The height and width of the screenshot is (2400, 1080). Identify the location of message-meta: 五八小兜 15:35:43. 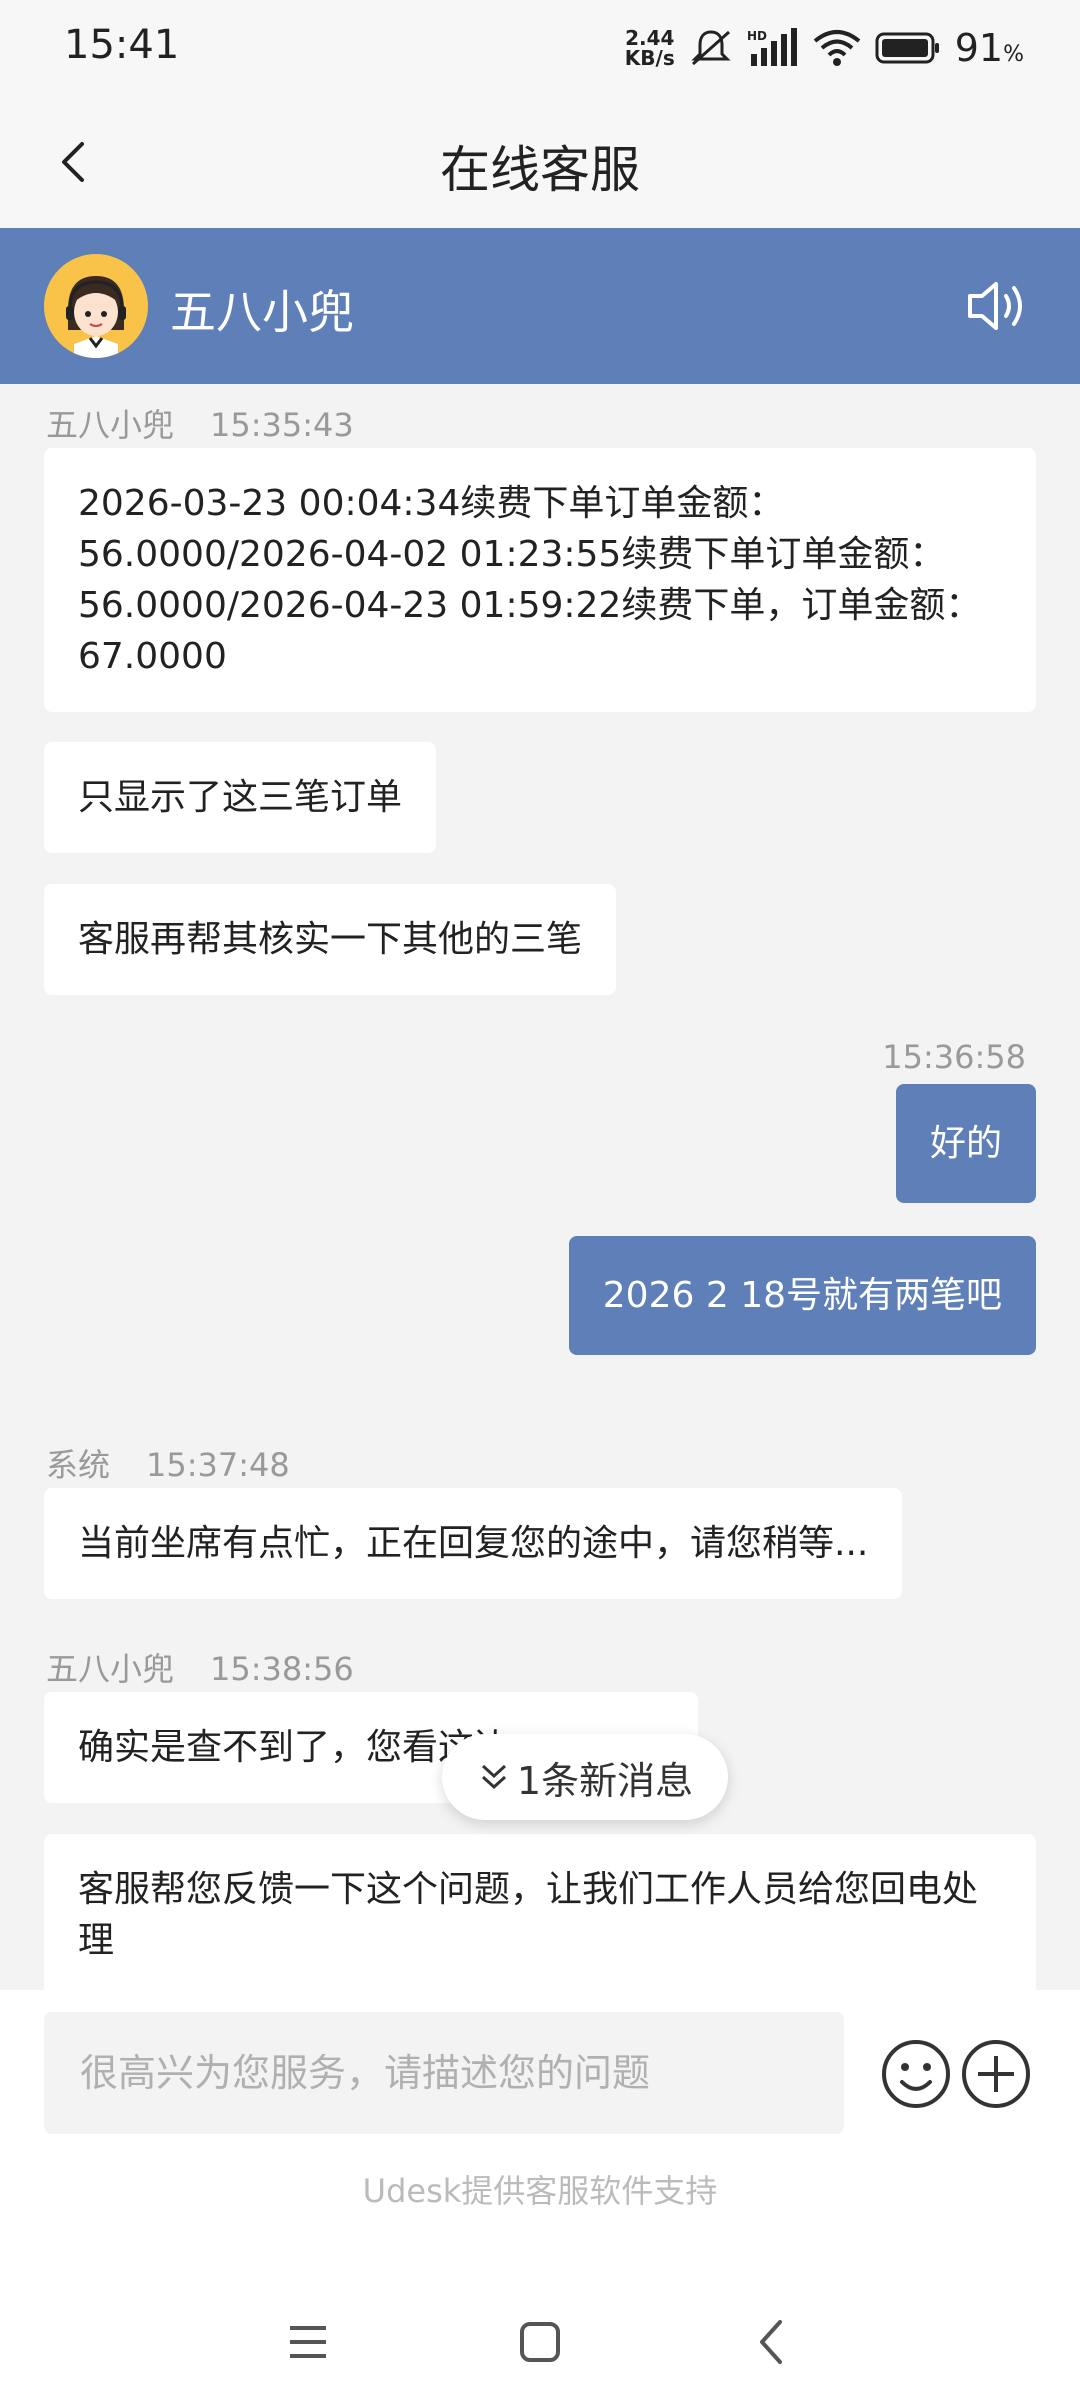
(200, 425).